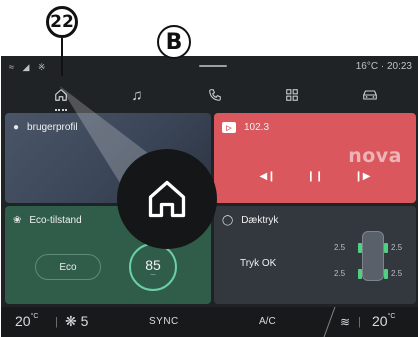 The height and width of the screenshot is (337, 418). What do you see at coordinates (360, 248) in the screenshot?
I see `tyre-front-left` at bounding box center [360, 248].